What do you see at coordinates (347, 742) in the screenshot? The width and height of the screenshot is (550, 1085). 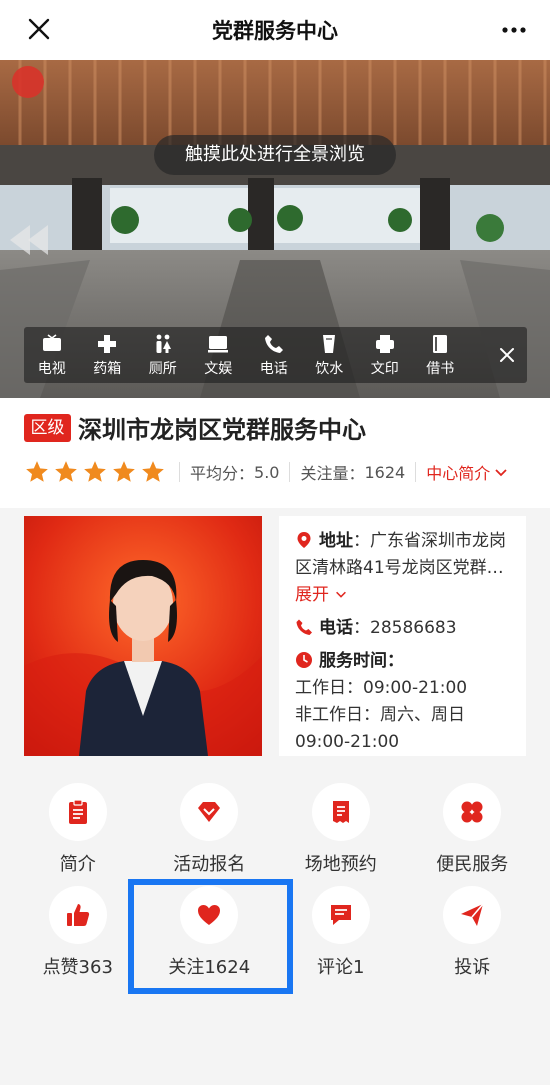 I see `weekend-hours: 09:00-21:00` at bounding box center [347, 742].